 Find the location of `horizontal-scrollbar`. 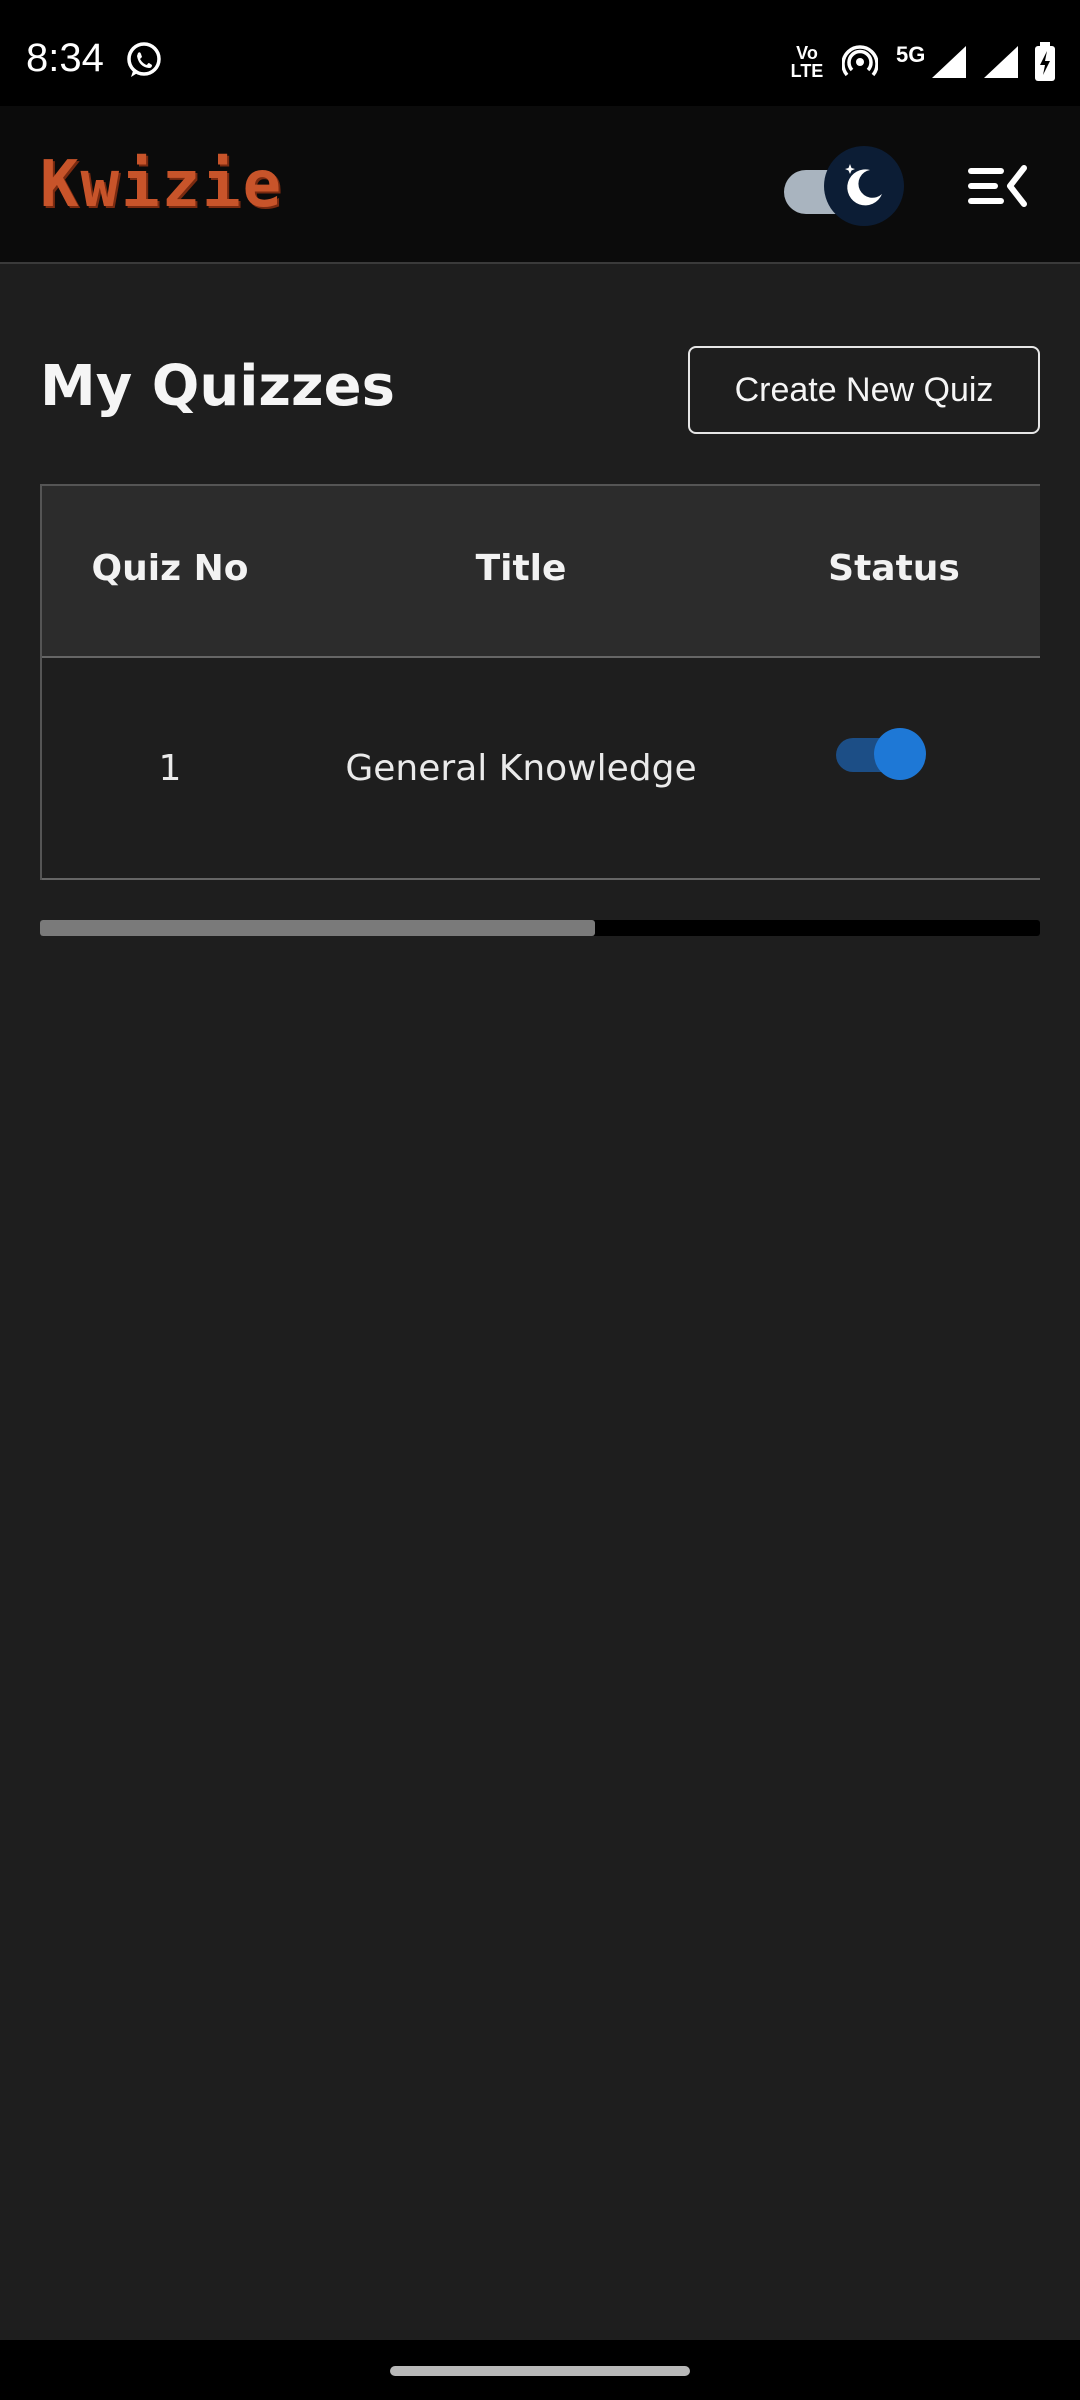

horizontal-scrollbar is located at coordinates (540, 928).